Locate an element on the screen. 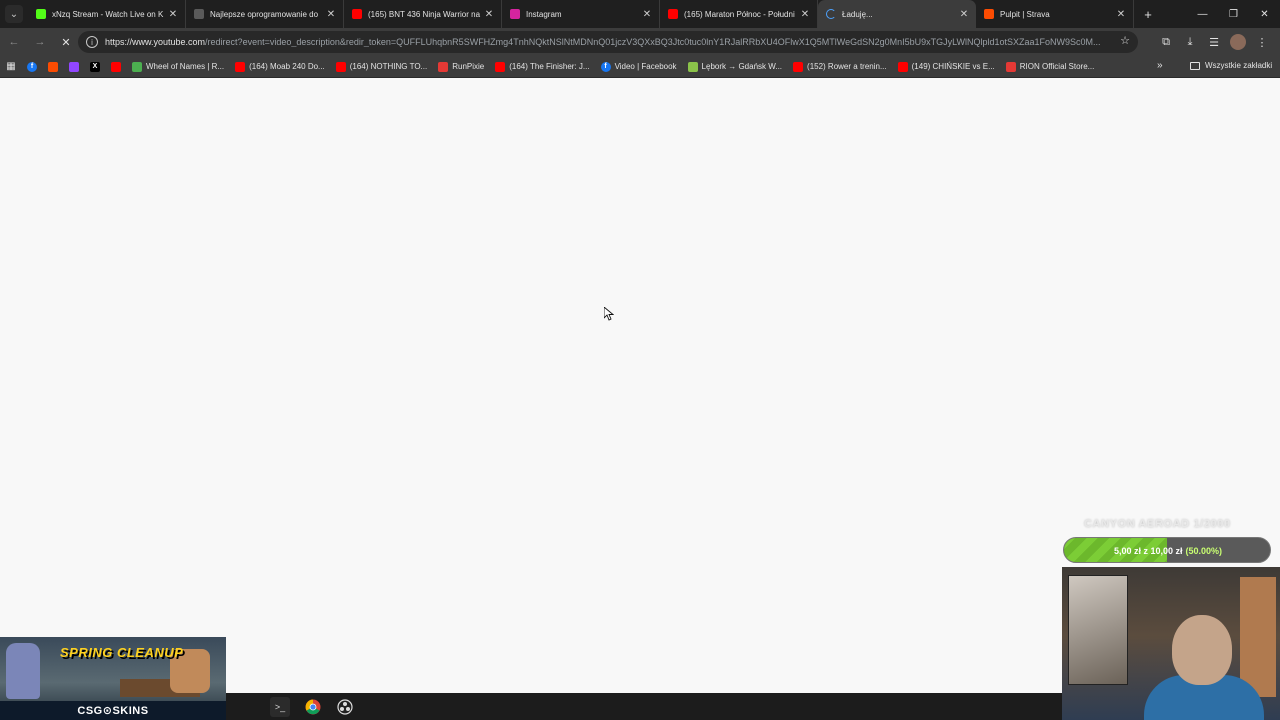 This screenshot has width=1280, height=720. apps-icon: ▦ is located at coordinates (11, 66).